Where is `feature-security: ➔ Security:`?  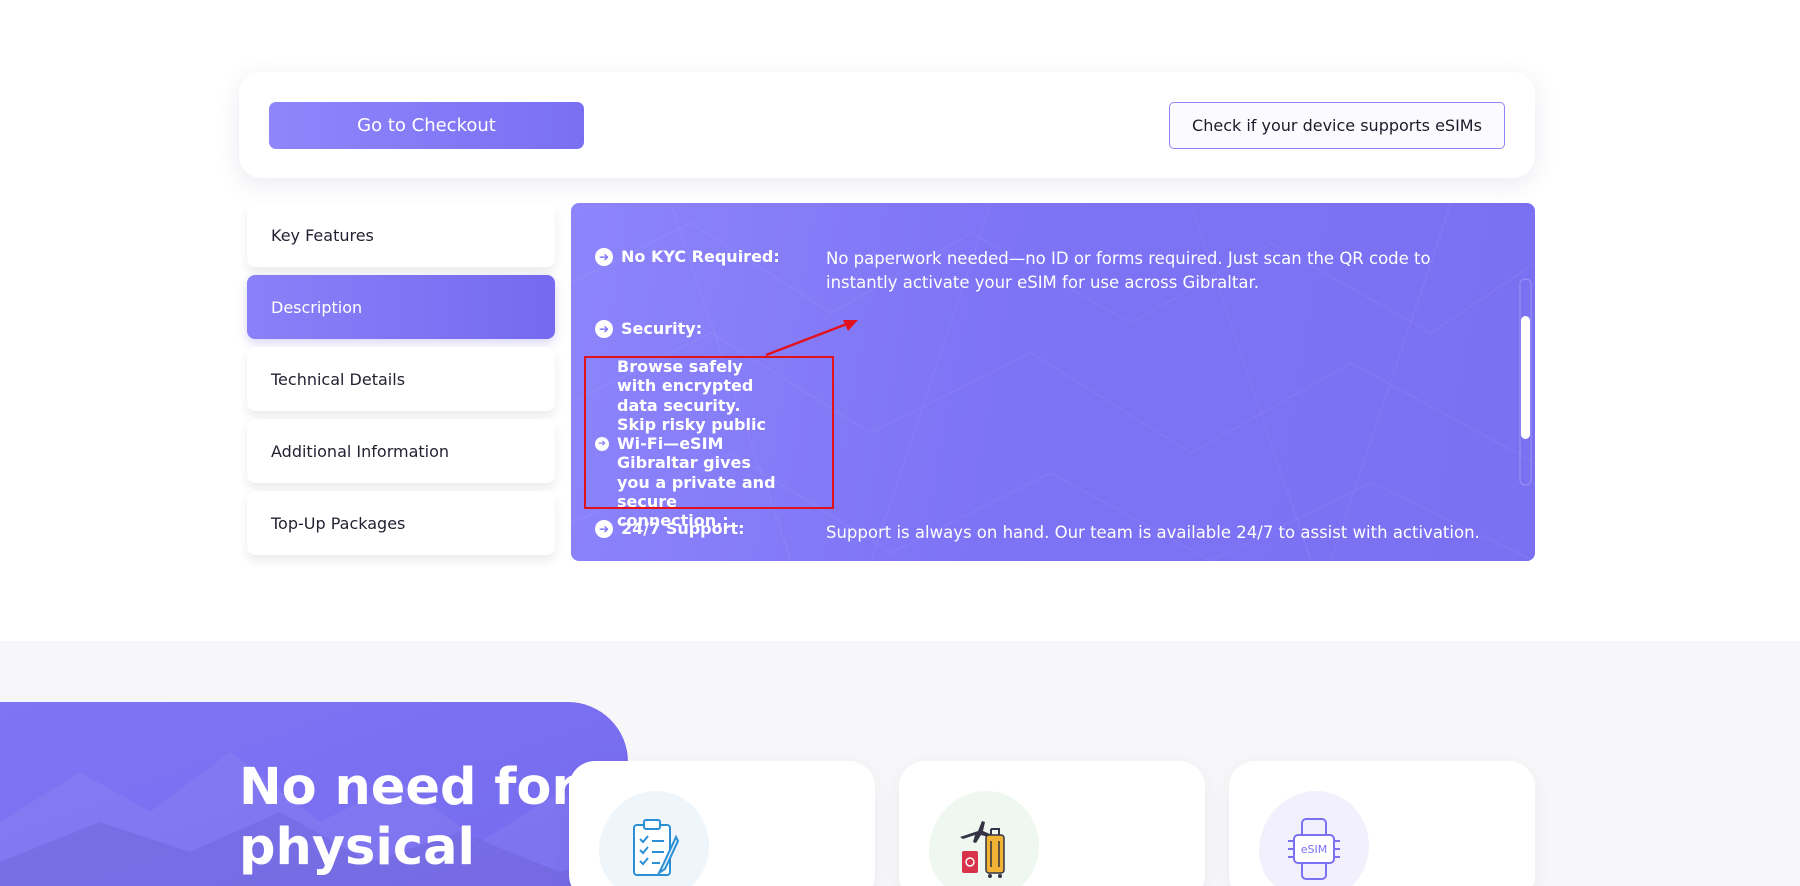 feature-security: ➔ Security: is located at coordinates (648, 328).